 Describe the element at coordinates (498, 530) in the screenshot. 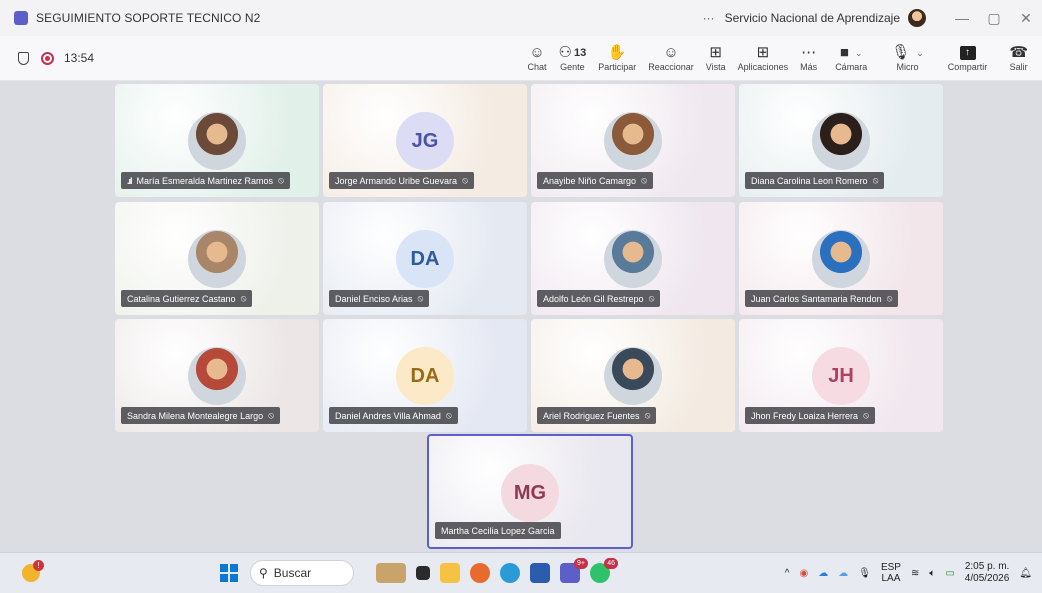

I see `participant-name: Martha Cecilia Lopez Garcia` at that location.